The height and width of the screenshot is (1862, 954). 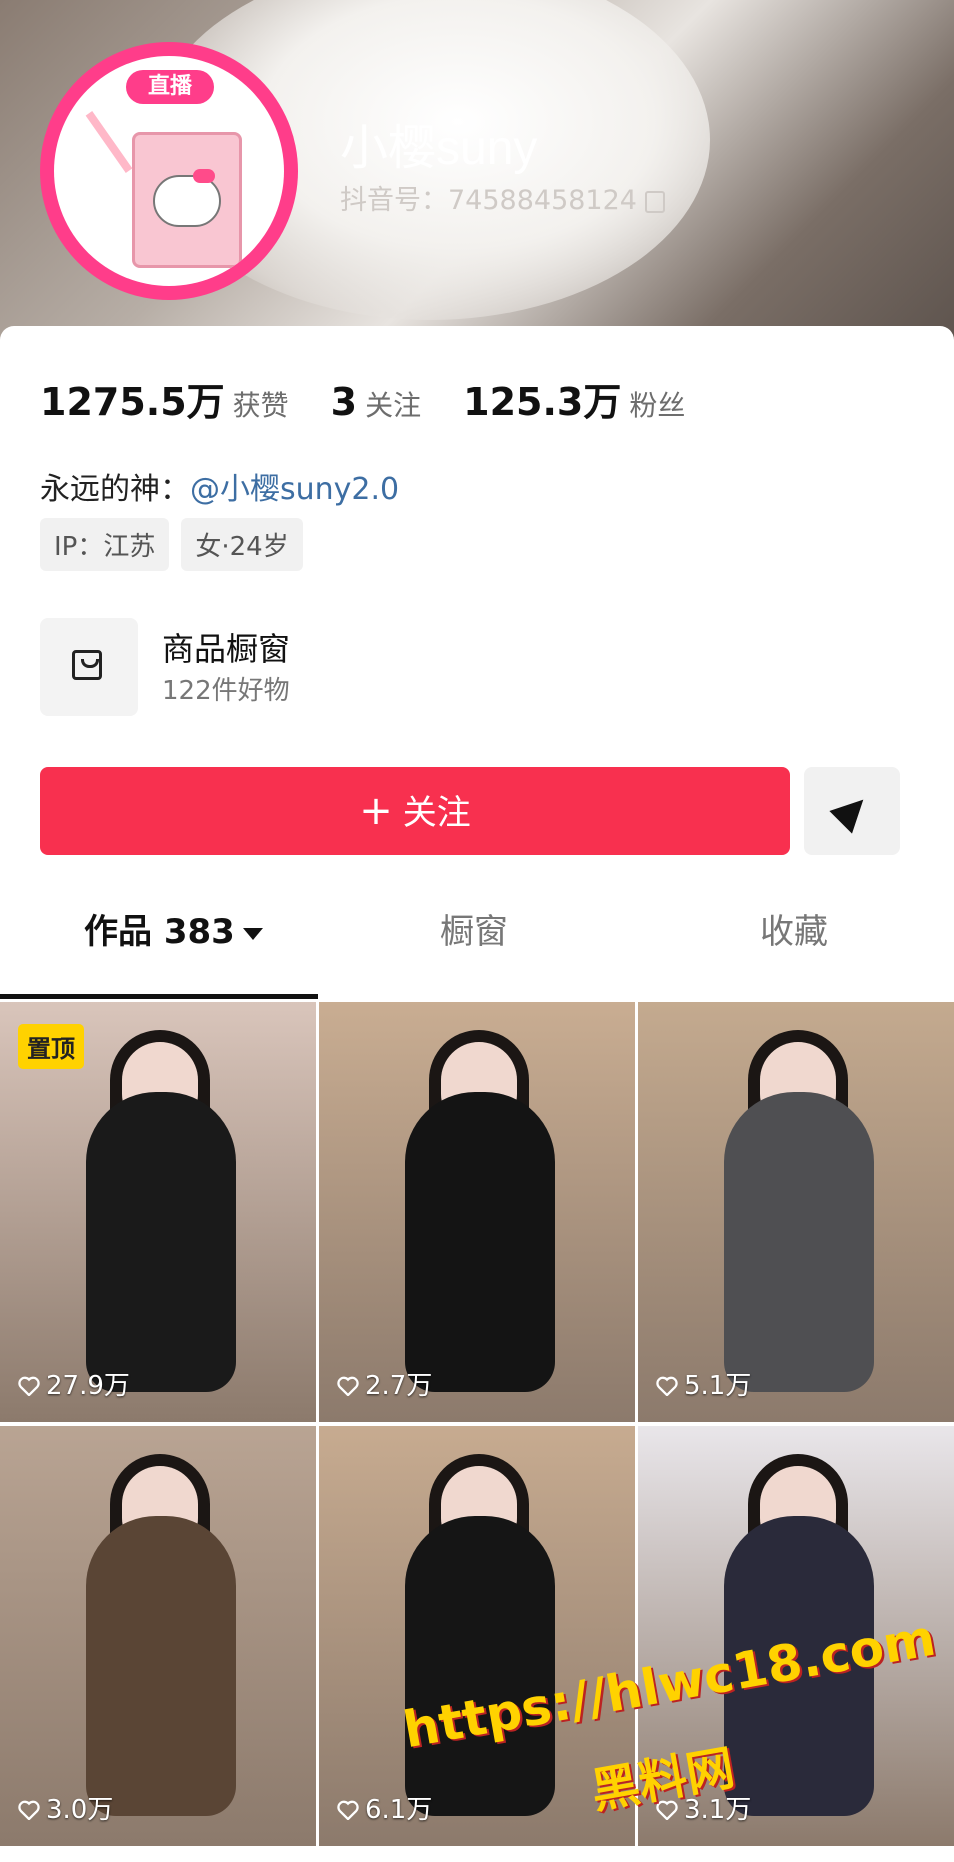 What do you see at coordinates (718, 1386) in the screenshot?
I see `video-likes-count: 5.1万` at bounding box center [718, 1386].